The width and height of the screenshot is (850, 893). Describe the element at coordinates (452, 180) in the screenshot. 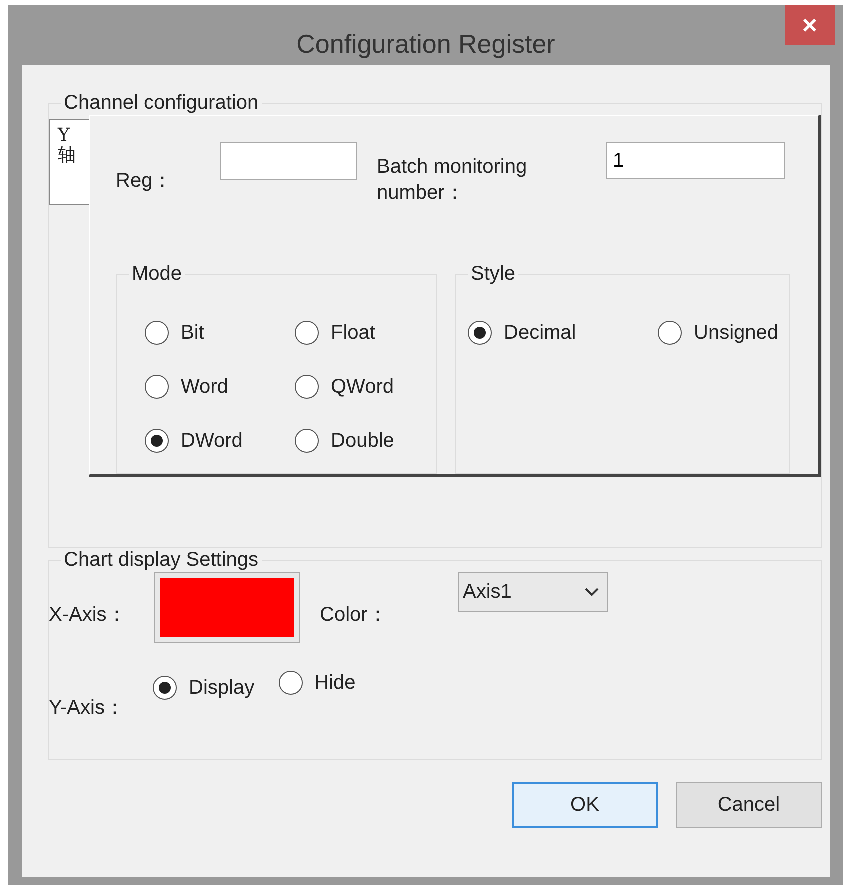

I see `batch-monitoring-label: Batch monitoring number：` at that location.